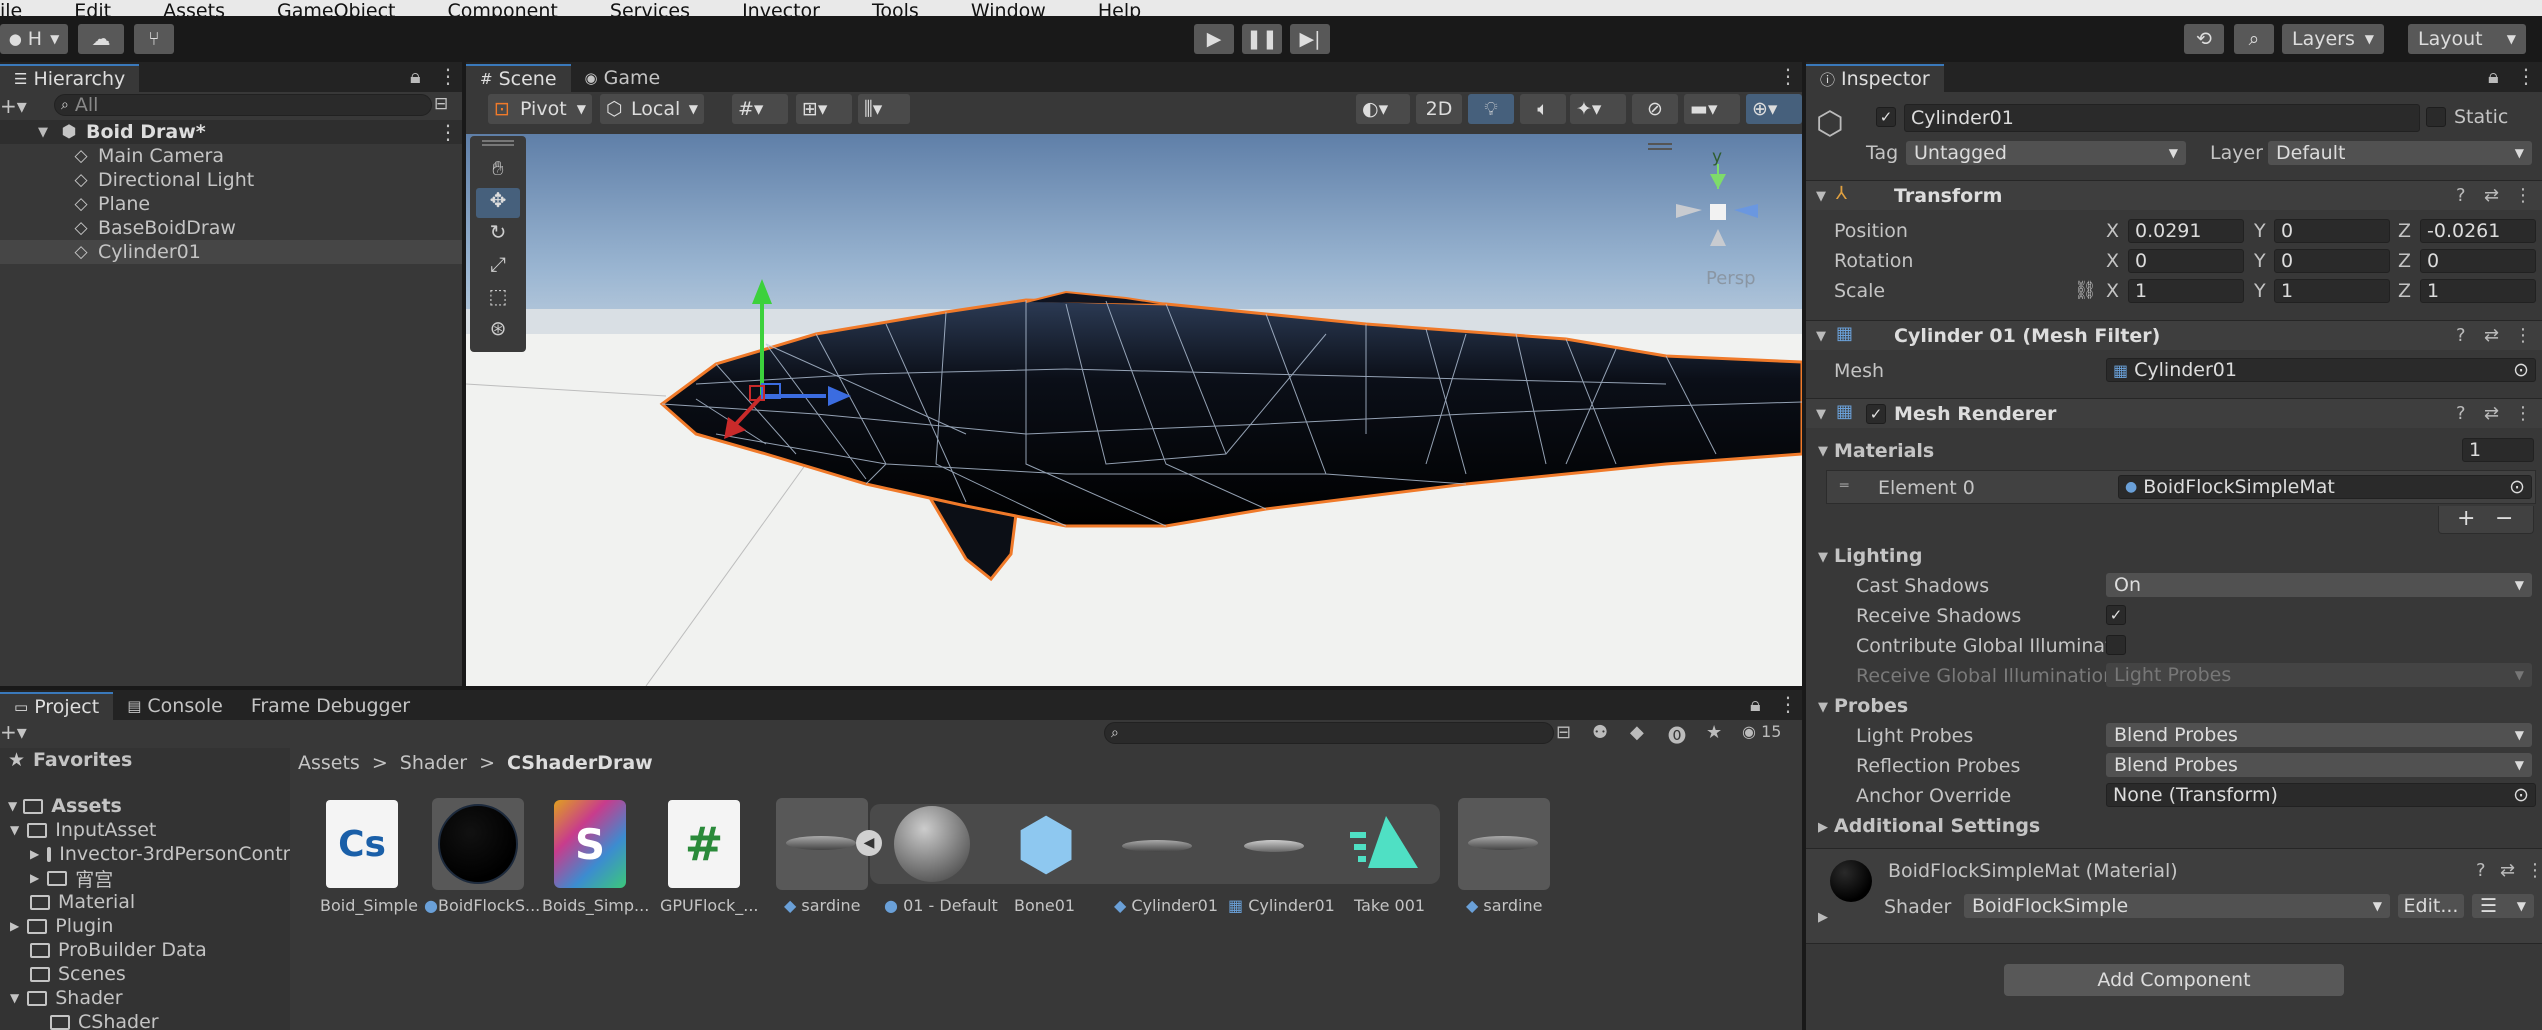  What do you see at coordinates (478, 844) in the screenshot?
I see `material-thumb-frame` at bounding box center [478, 844].